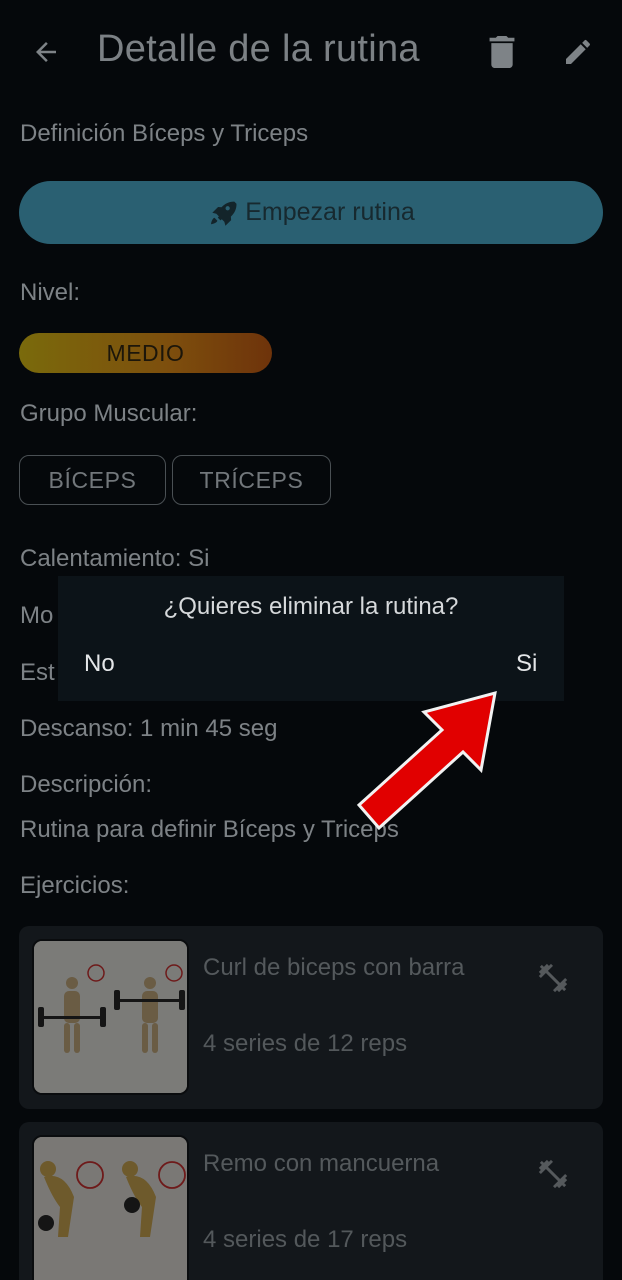 This screenshot has height=1280, width=622. What do you see at coordinates (145, 353) in the screenshot?
I see `level-badge: MEDIO` at bounding box center [145, 353].